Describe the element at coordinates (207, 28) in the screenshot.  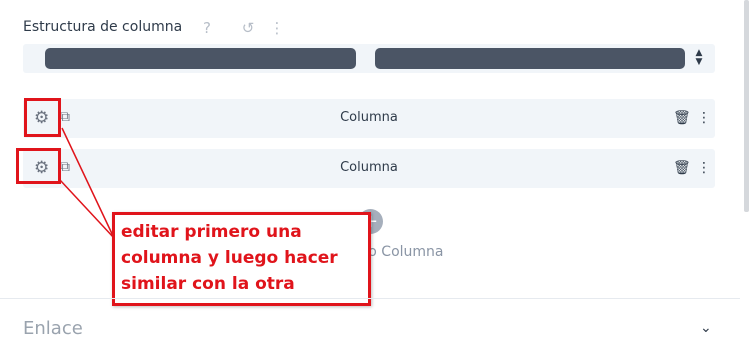
I see `help-icon: ?` at that location.